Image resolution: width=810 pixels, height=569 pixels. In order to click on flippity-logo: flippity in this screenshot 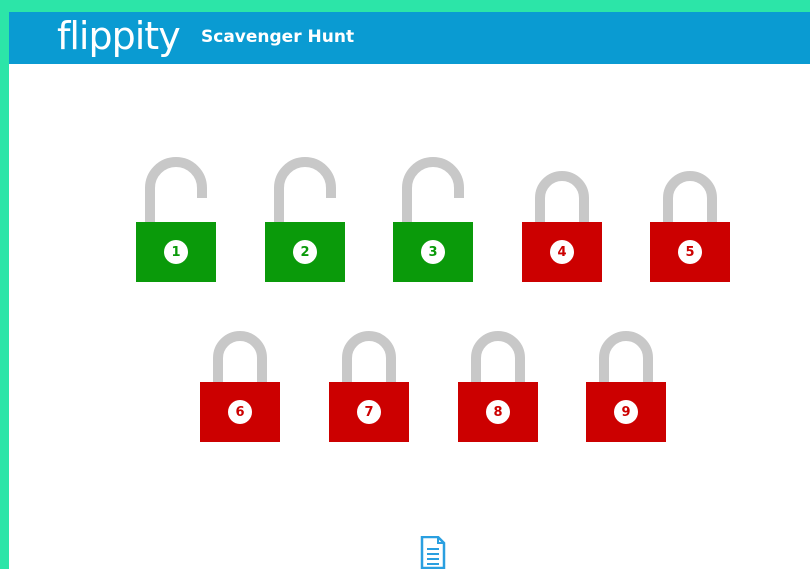, I will do `click(119, 36)`.